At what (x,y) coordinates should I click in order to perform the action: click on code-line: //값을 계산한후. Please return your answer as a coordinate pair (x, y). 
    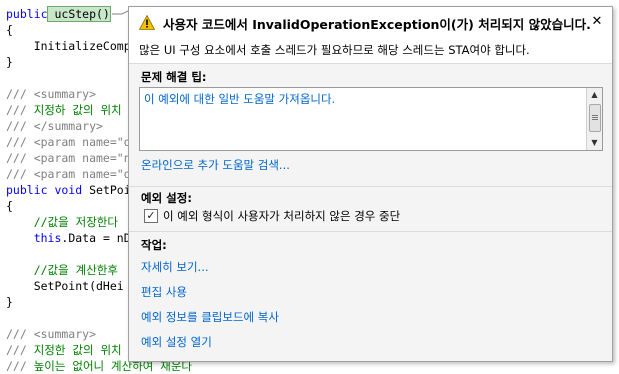
    Looking at the image, I should click on (62, 270).